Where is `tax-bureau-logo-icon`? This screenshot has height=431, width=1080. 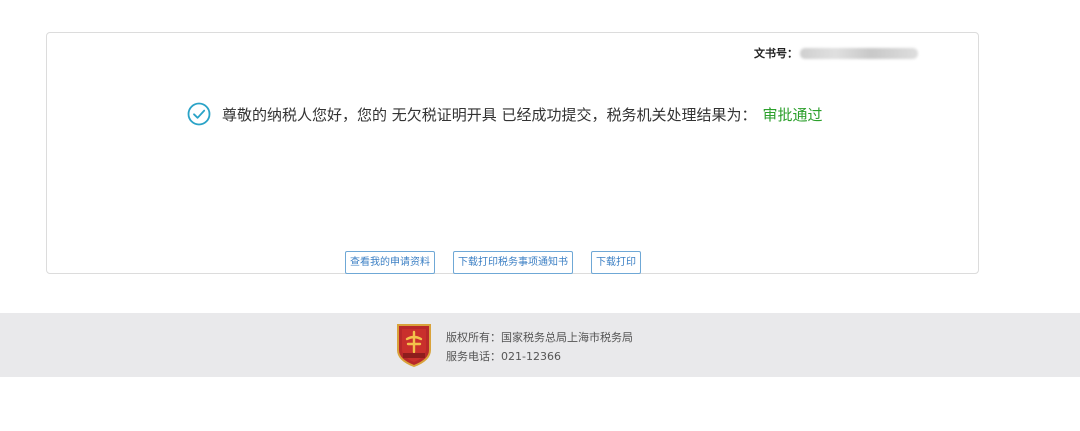
tax-bureau-logo-icon is located at coordinates (414, 345).